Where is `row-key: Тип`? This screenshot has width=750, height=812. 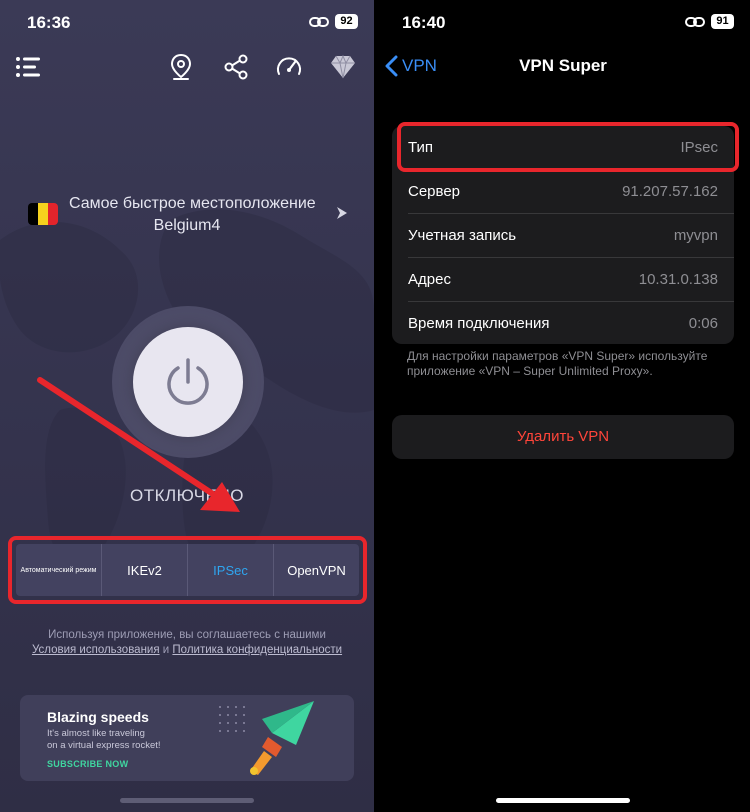
row-key: Тип is located at coordinates (421, 147).